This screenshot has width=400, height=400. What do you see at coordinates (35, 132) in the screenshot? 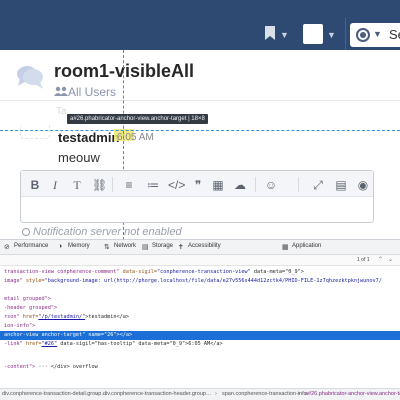
I see `author-avatar` at bounding box center [35, 132].